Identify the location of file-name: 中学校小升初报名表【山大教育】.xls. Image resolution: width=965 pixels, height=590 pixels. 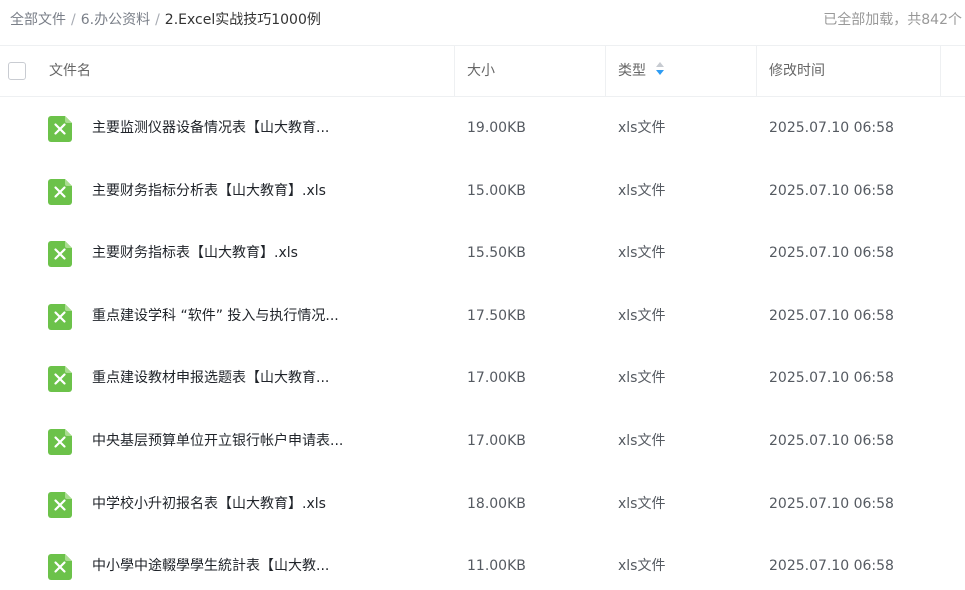
(267, 504).